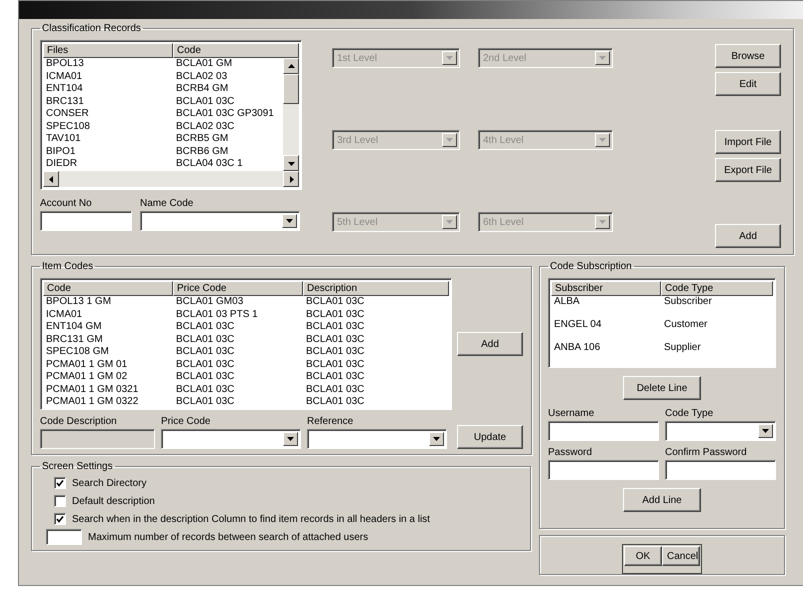 The image size is (803, 590). Describe the element at coordinates (246, 344) in the screenshot. I see `list-view` at that location.